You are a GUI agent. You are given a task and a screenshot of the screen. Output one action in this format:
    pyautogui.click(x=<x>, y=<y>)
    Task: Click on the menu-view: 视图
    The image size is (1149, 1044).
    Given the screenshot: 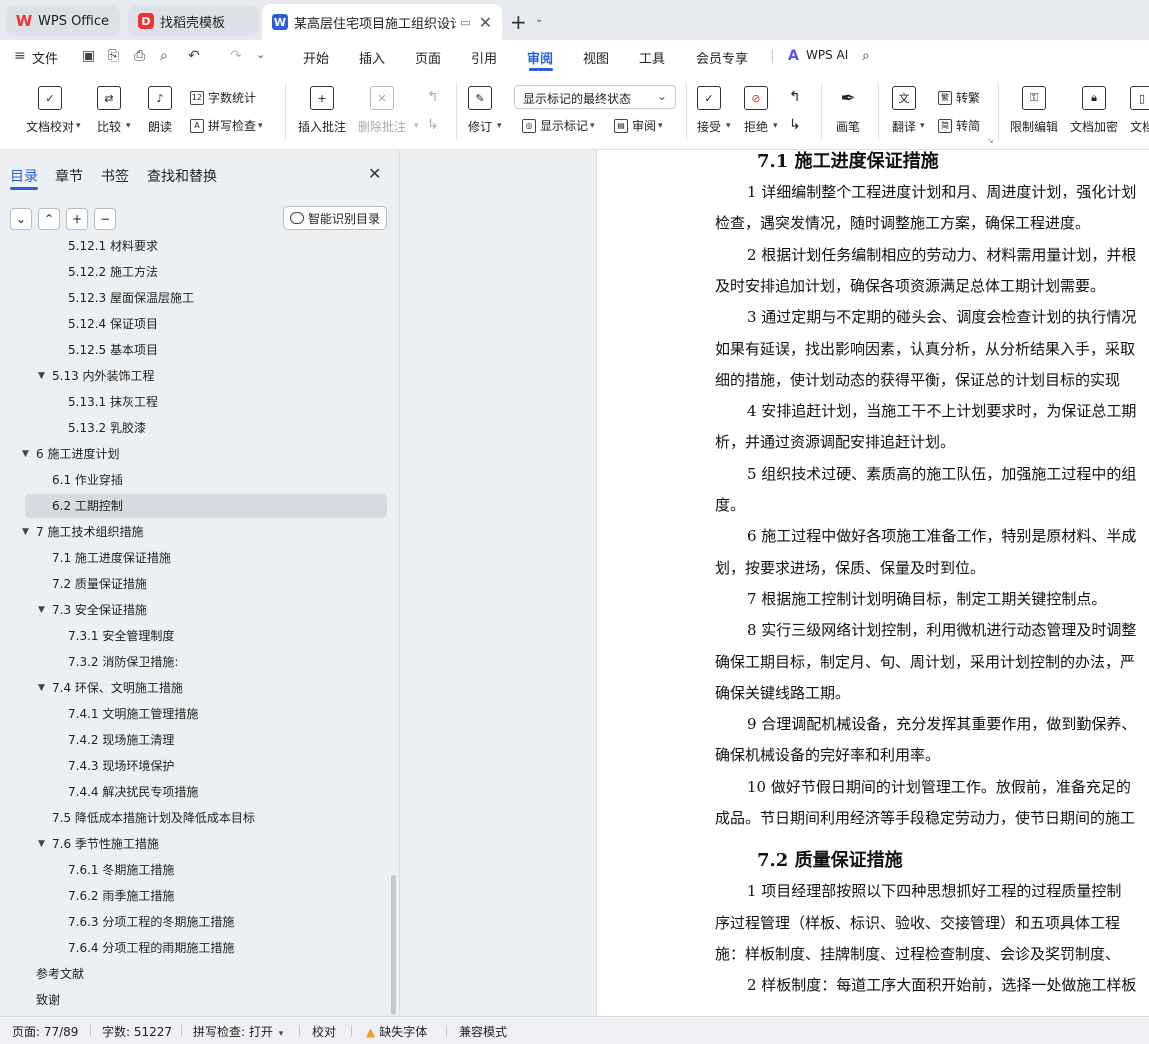 What is the action you would take?
    pyautogui.click(x=596, y=57)
    